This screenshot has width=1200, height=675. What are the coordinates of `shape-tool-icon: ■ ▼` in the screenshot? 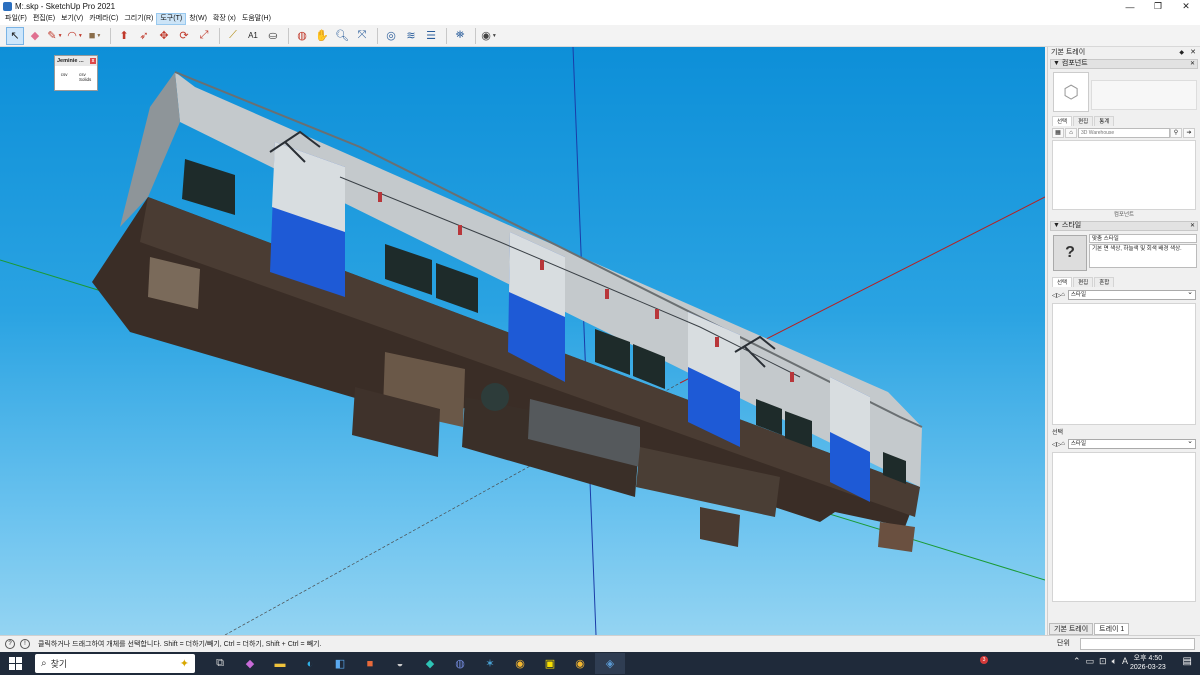 It's located at (95, 36).